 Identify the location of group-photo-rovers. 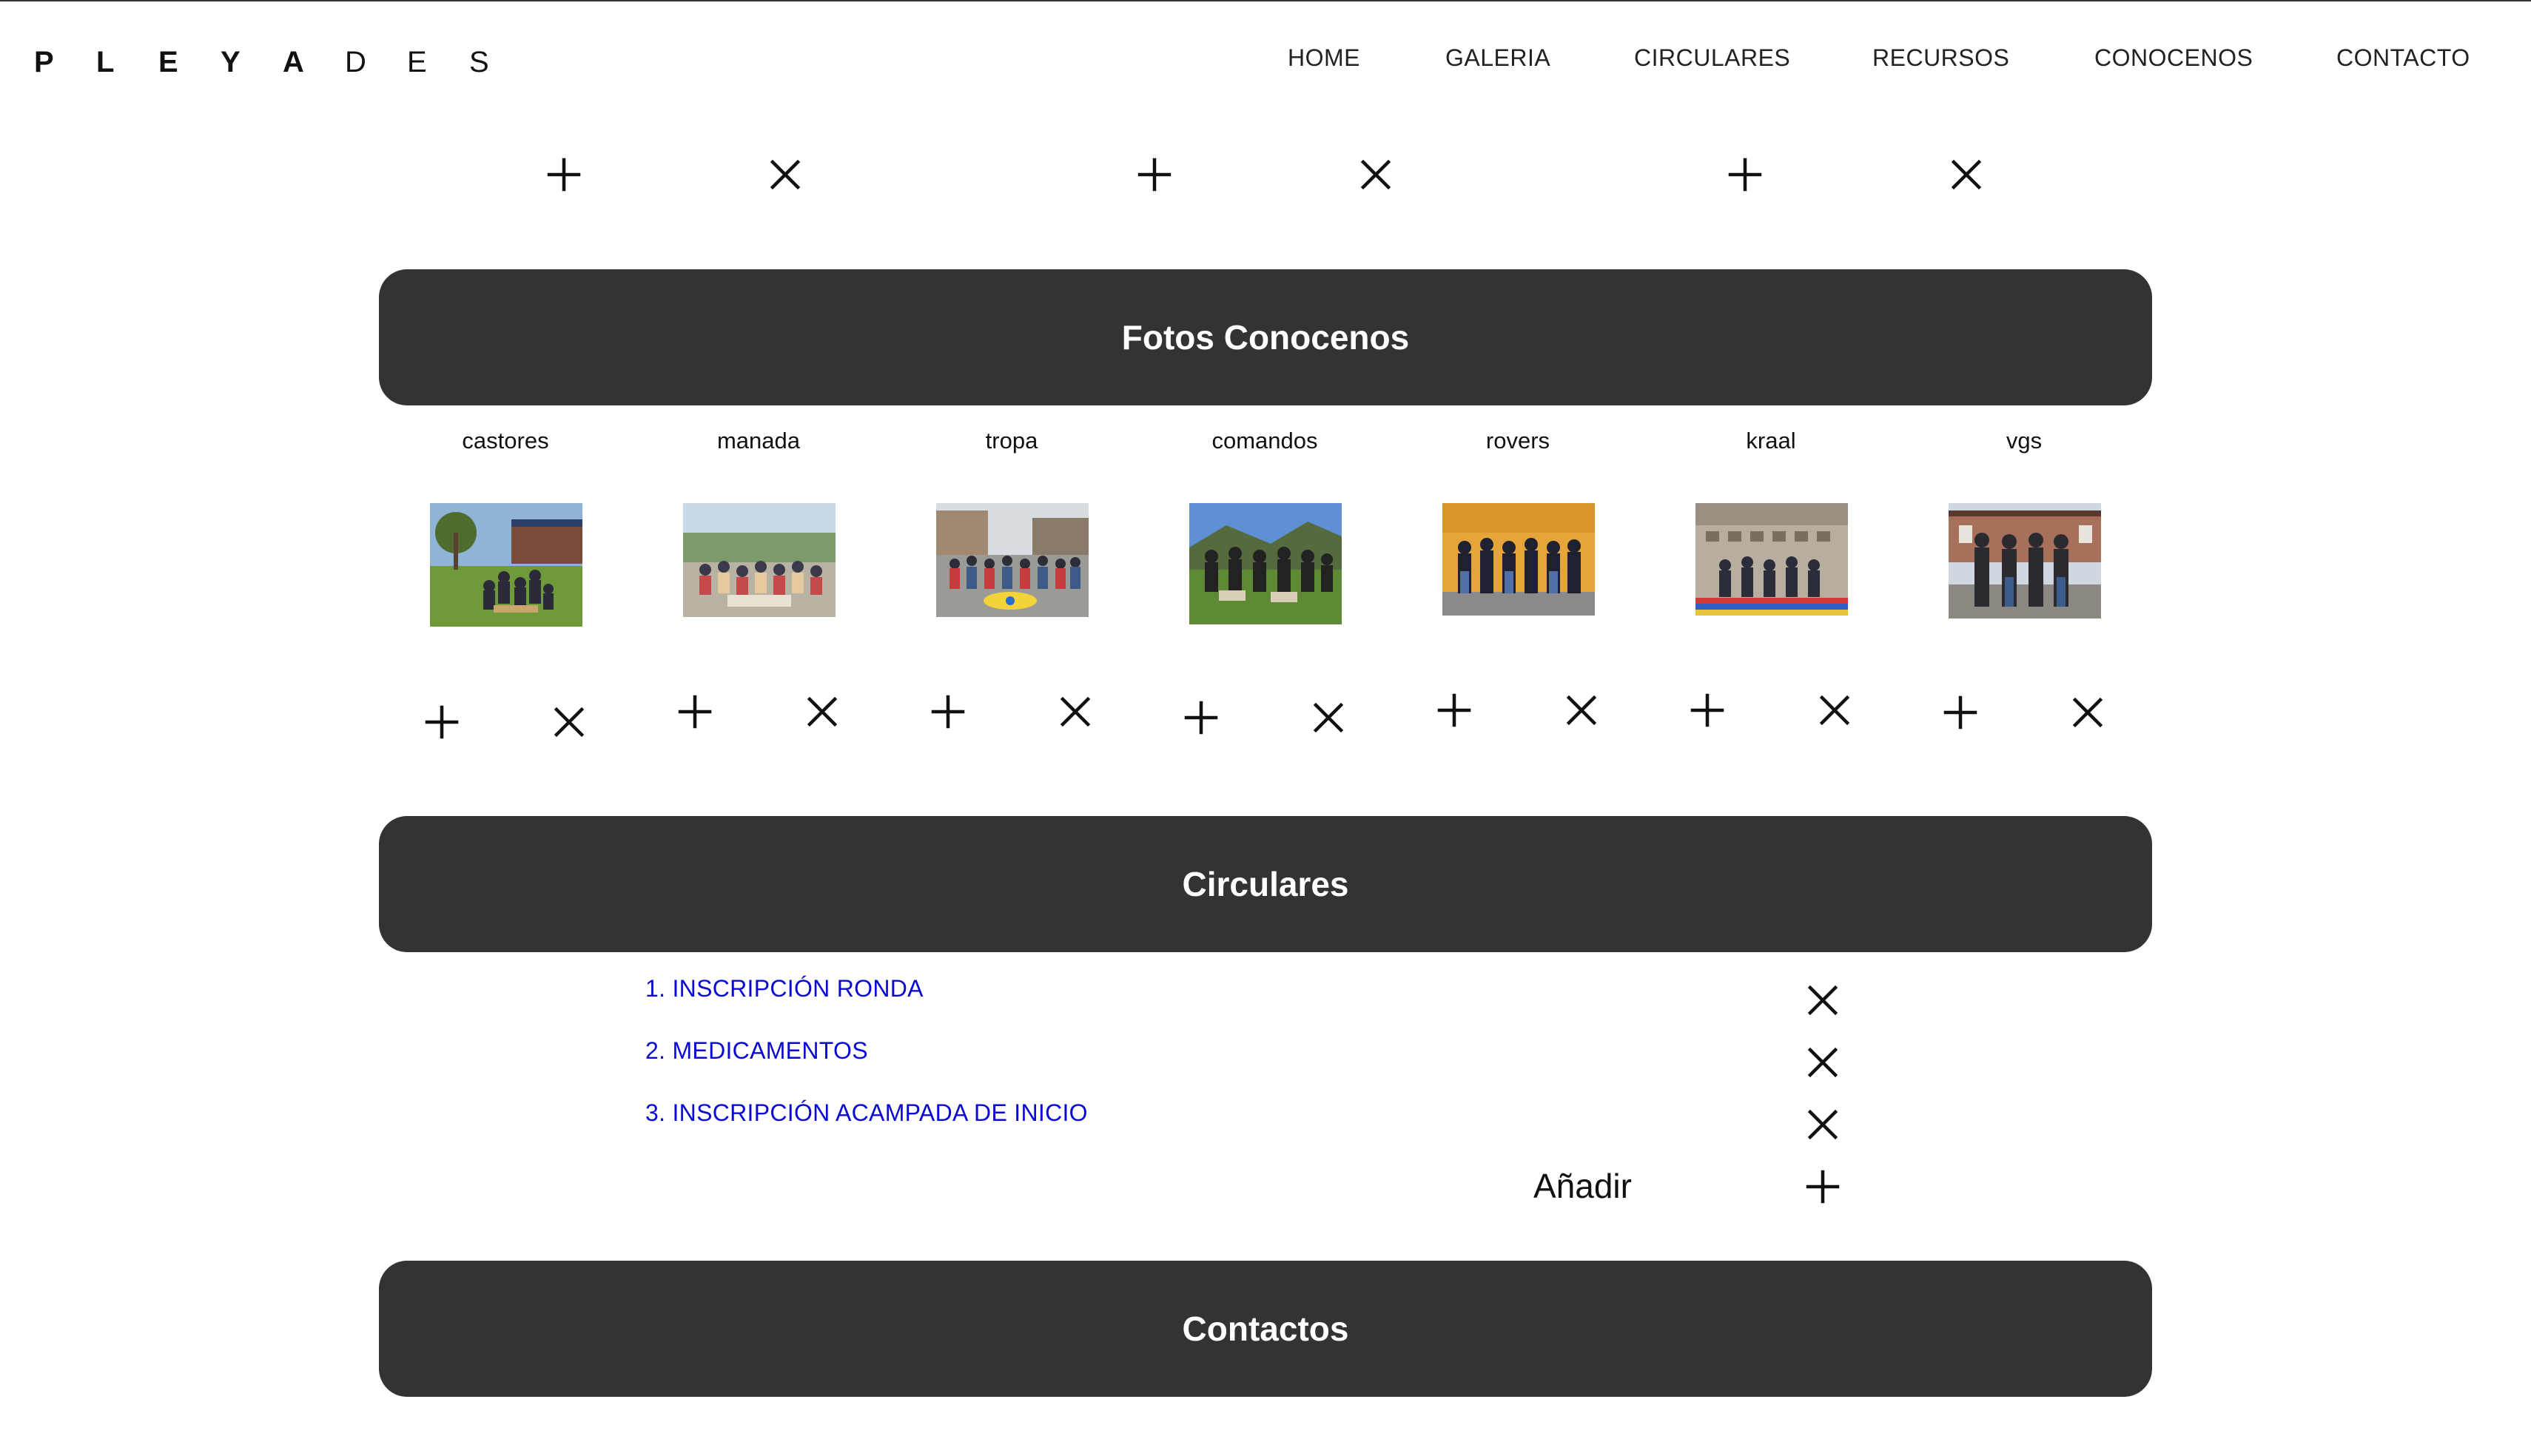
(1519, 559).